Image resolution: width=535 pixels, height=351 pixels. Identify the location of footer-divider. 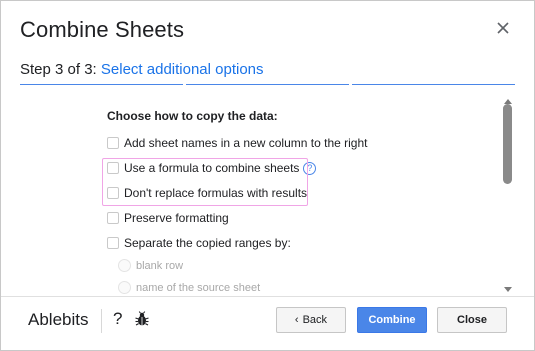
(101, 321).